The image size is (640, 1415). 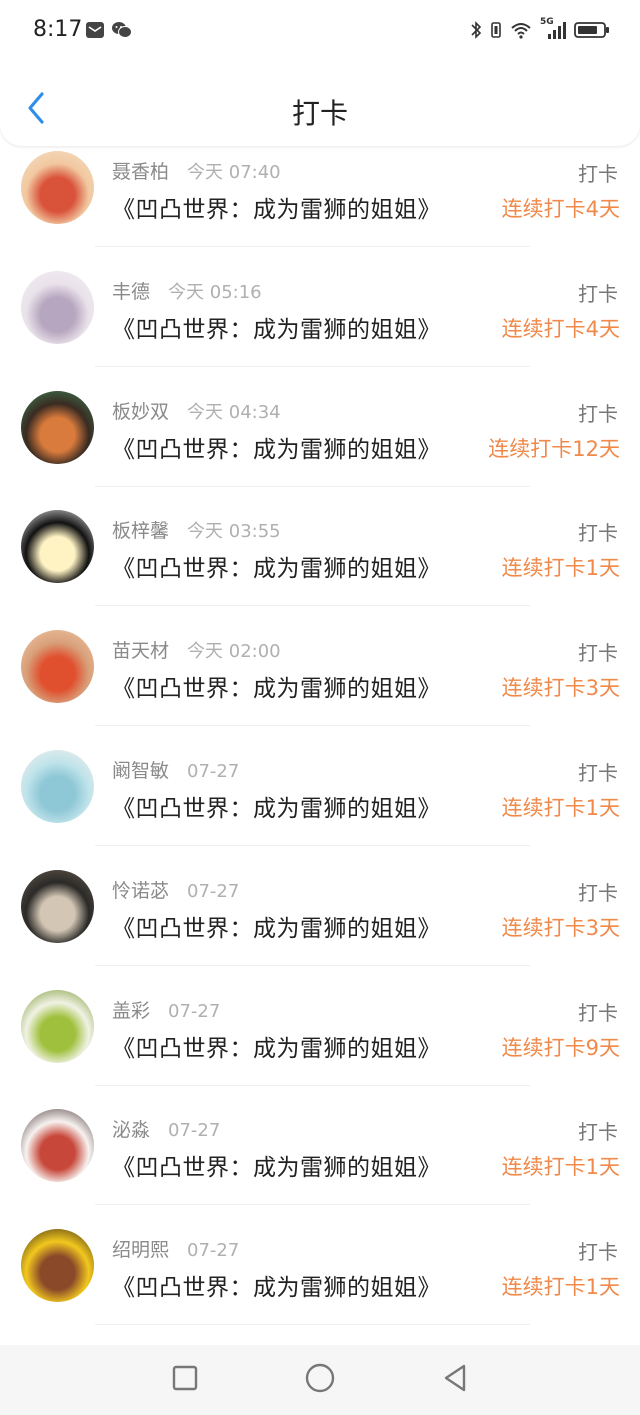 What do you see at coordinates (141, 890) in the screenshot?
I see `user-name-text: 怜诺苾` at bounding box center [141, 890].